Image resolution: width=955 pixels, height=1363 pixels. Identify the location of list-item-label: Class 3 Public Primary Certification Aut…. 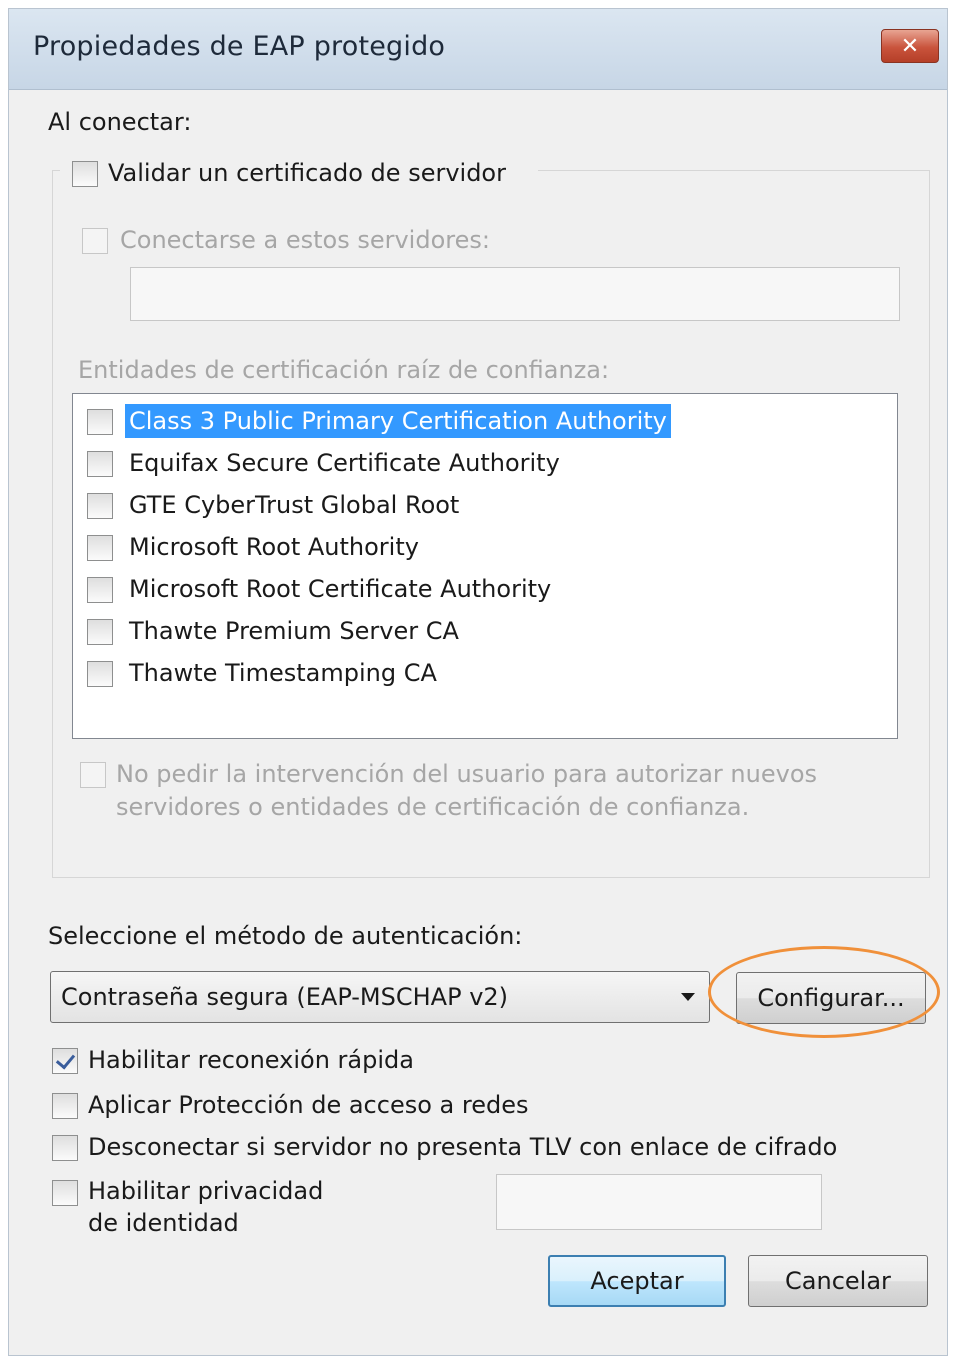
(398, 421).